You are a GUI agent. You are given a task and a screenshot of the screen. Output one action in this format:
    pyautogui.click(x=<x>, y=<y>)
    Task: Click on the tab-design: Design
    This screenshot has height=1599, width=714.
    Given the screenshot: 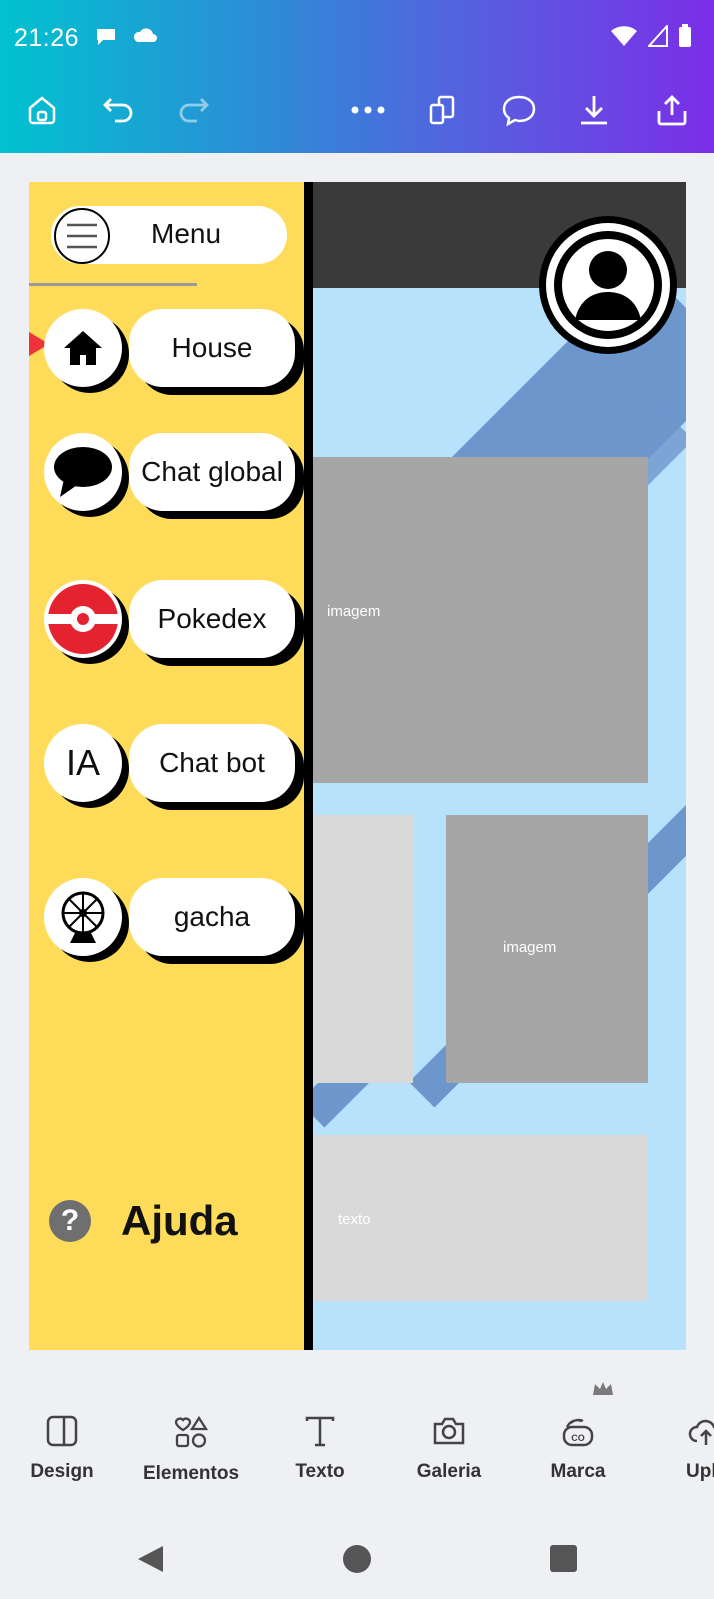 What is the action you would take?
    pyautogui.click(x=62, y=1439)
    